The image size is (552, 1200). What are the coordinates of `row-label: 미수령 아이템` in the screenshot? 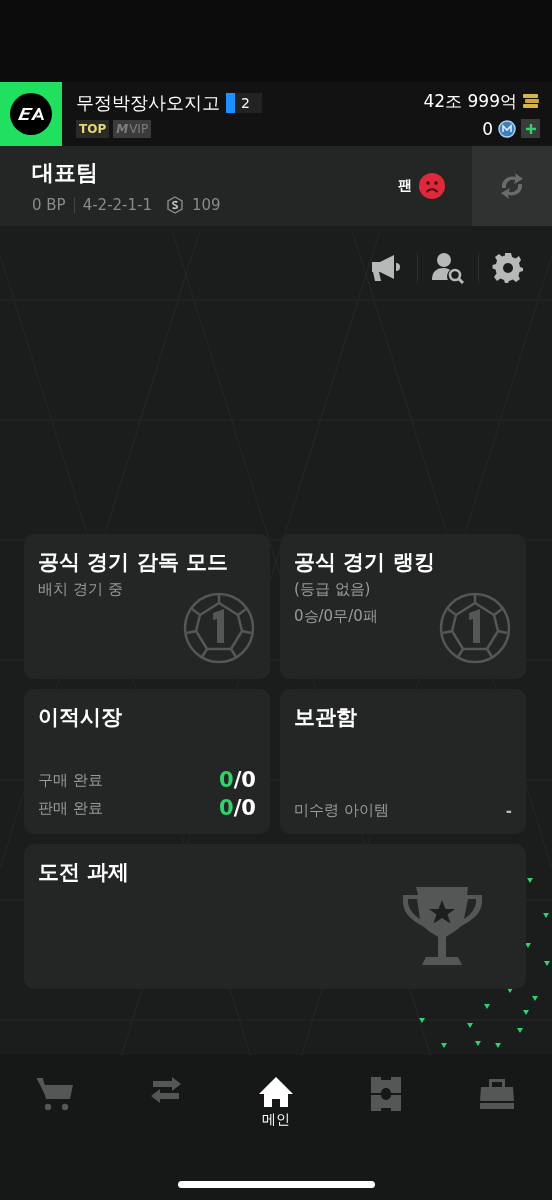 It's located at (341, 810).